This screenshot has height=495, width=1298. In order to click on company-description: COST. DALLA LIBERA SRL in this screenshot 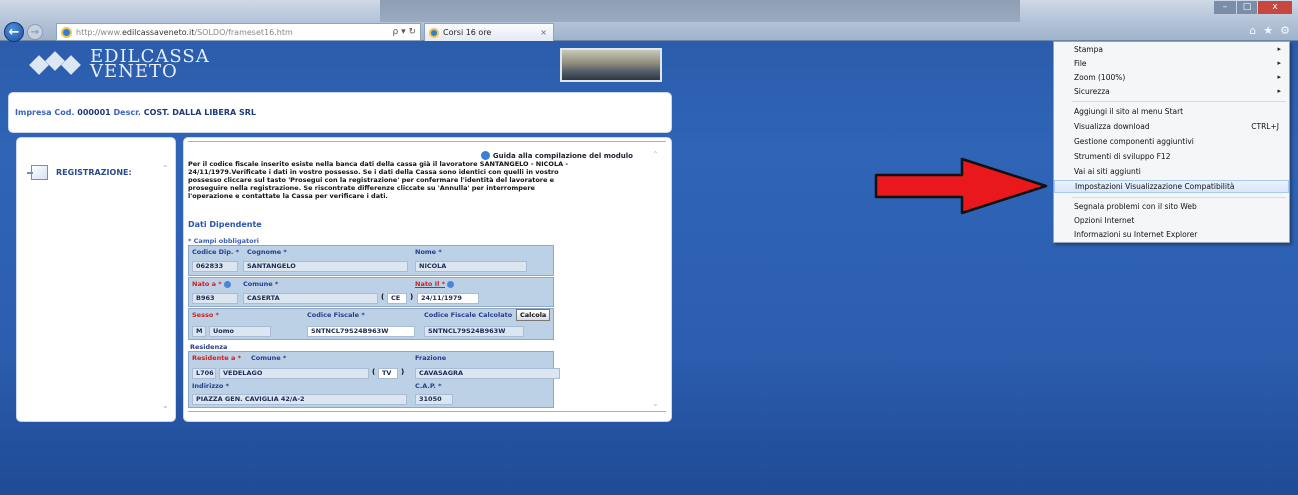, I will do `click(200, 112)`.